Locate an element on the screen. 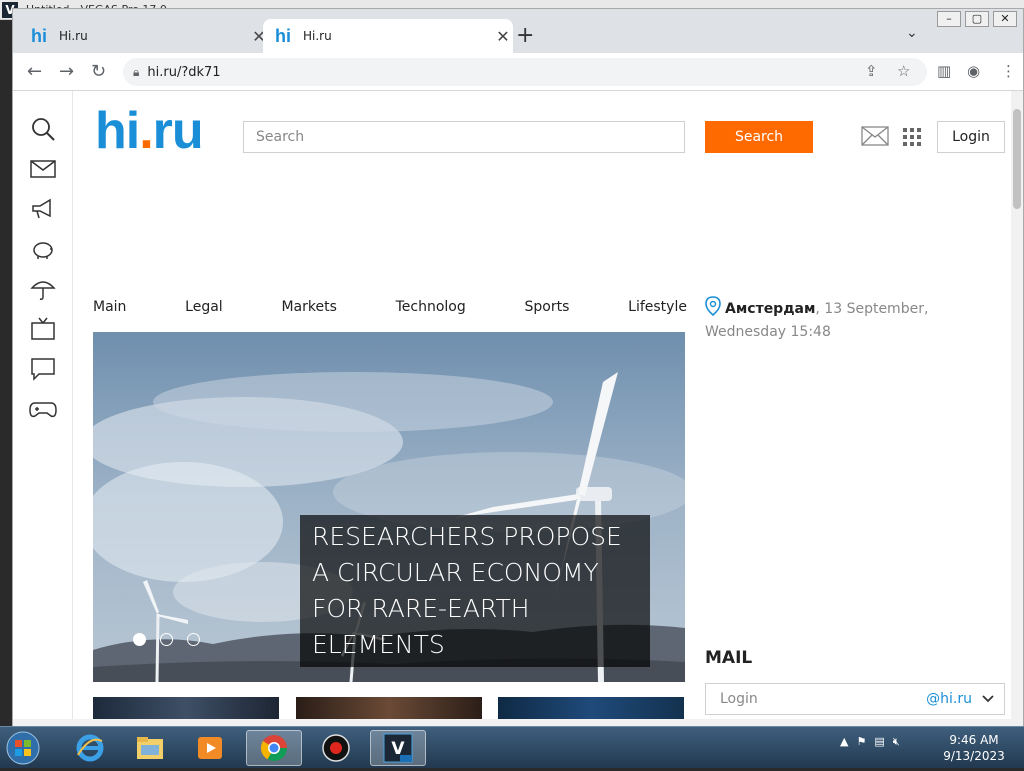 The image size is (1024, 771). volume-muted-icon: 🔇︎ is located at coordinates (896, 742).